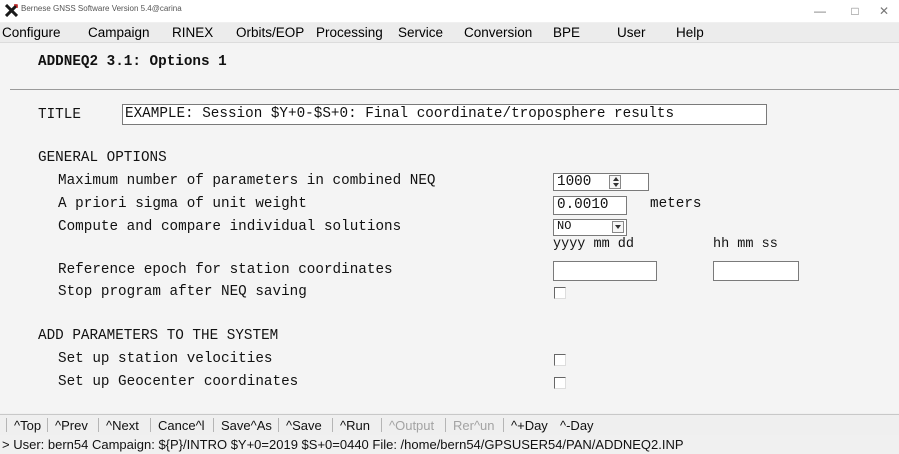 This screenshot has height=454, width=899. What do you see at coordinates (577, 425) in the screenshot?
I see `minus-day-button: ^-Day` at bounding box center [577, 425].